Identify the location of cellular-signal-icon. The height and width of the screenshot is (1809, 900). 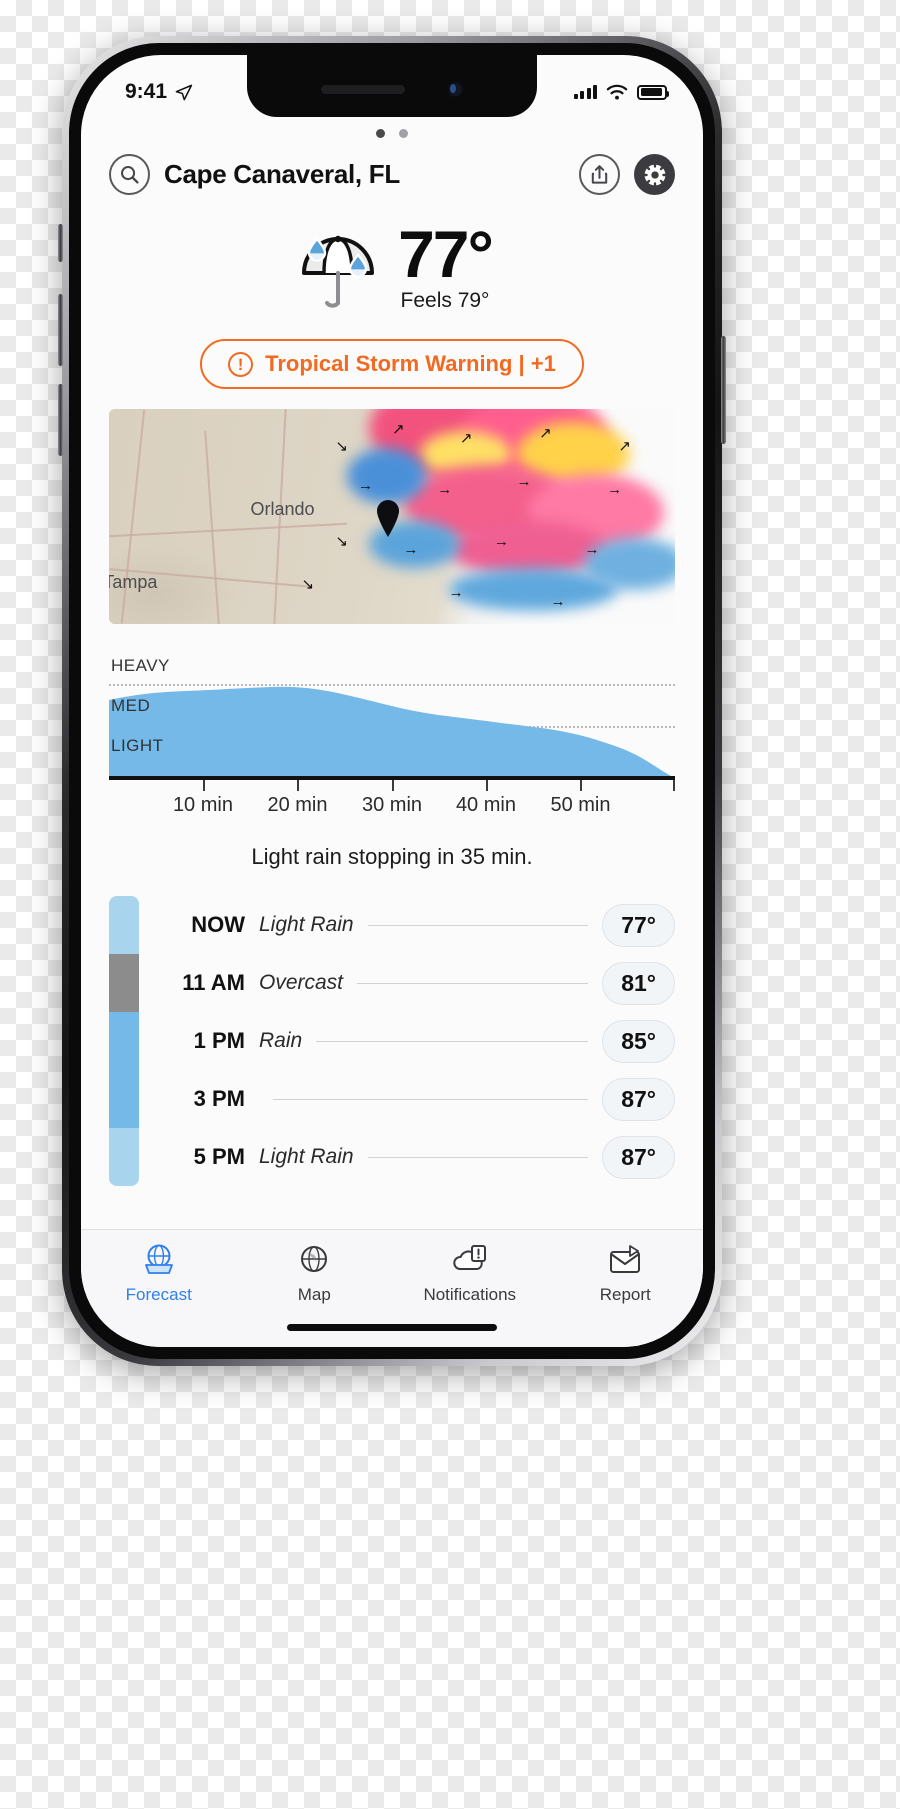
(585, 92).